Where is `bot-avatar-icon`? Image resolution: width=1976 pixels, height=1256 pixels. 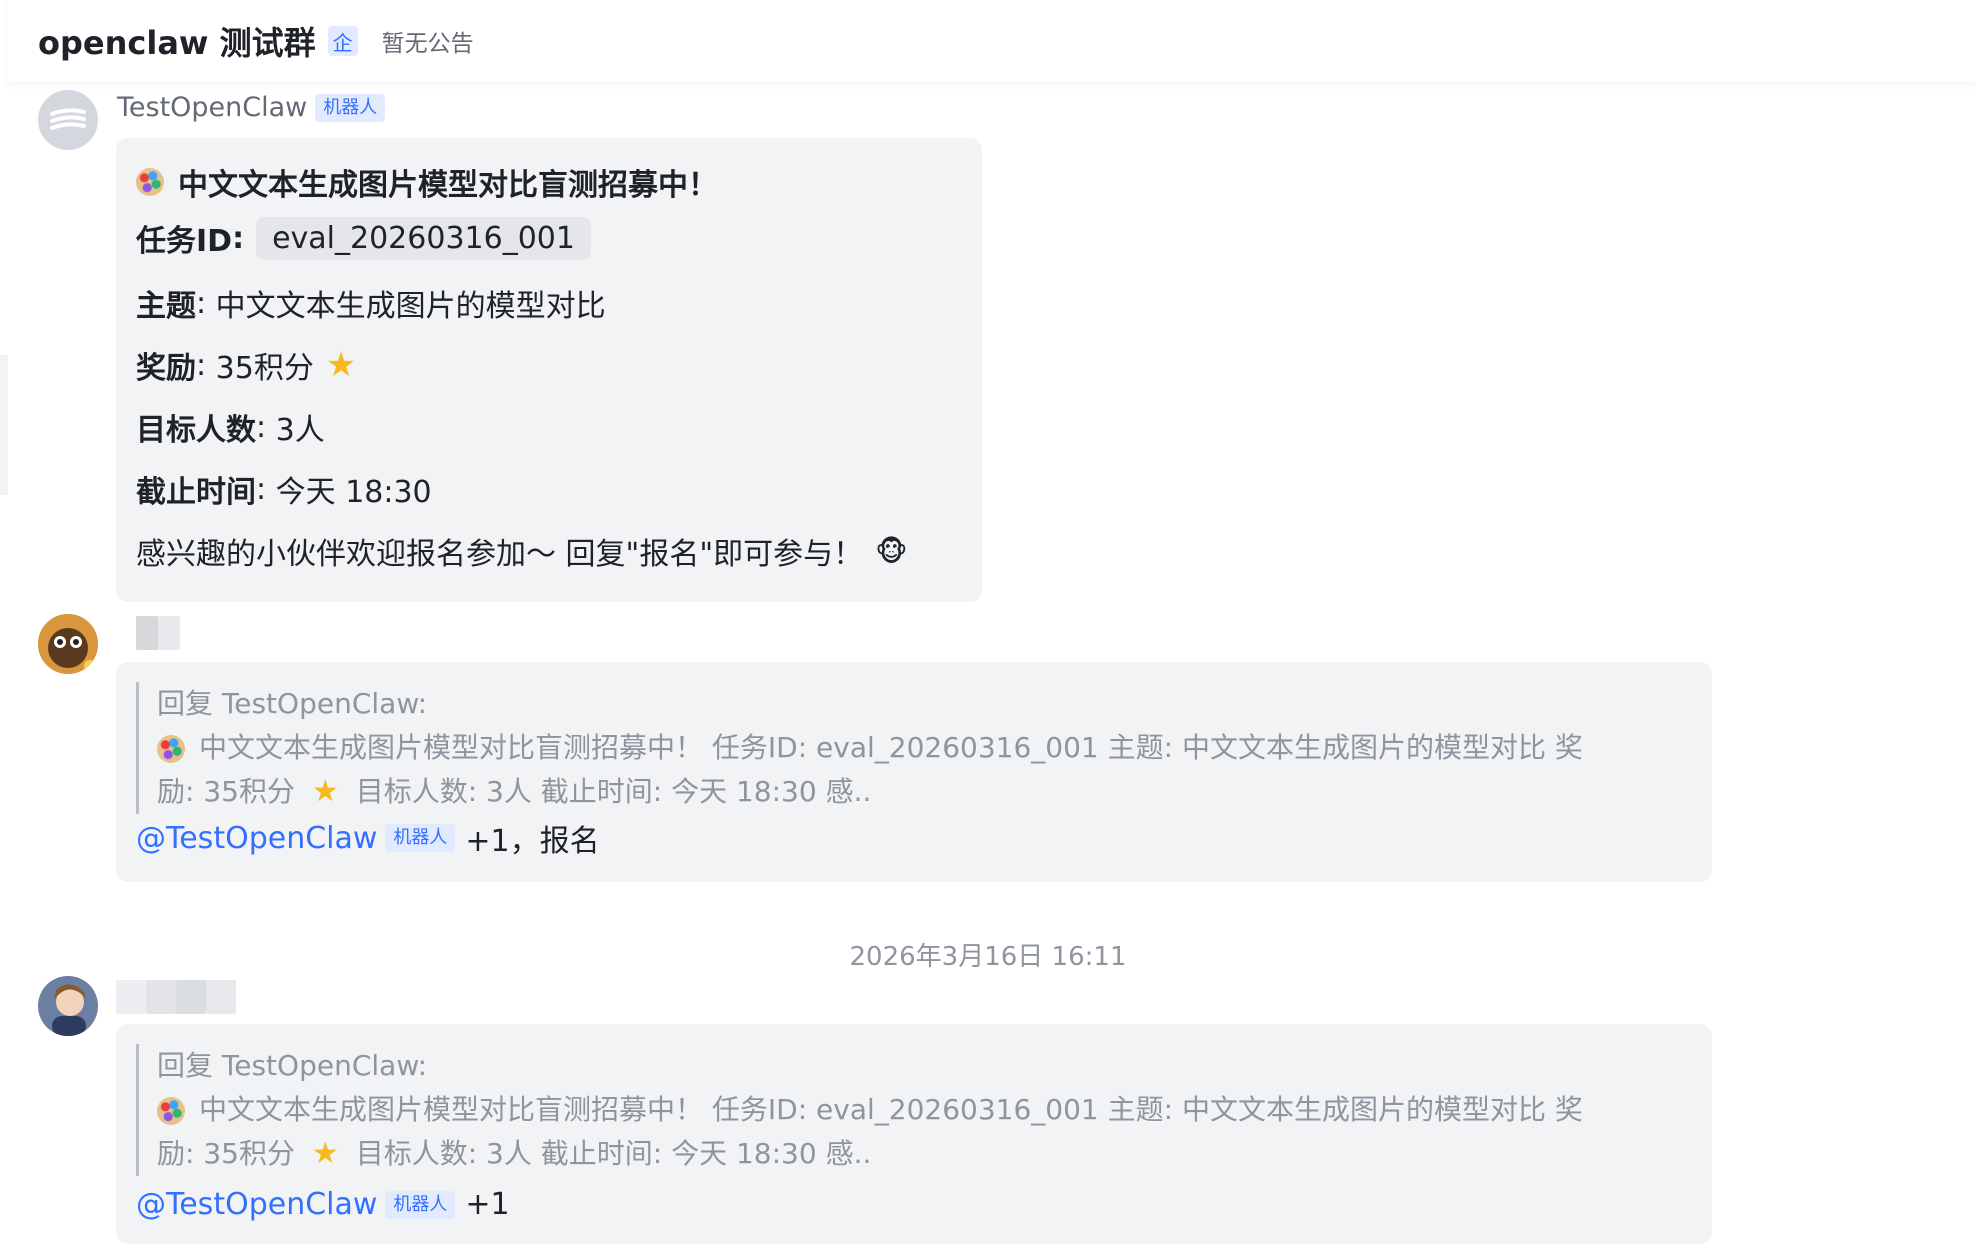
bot-avatar-icon is located at coordinates (68, 119).